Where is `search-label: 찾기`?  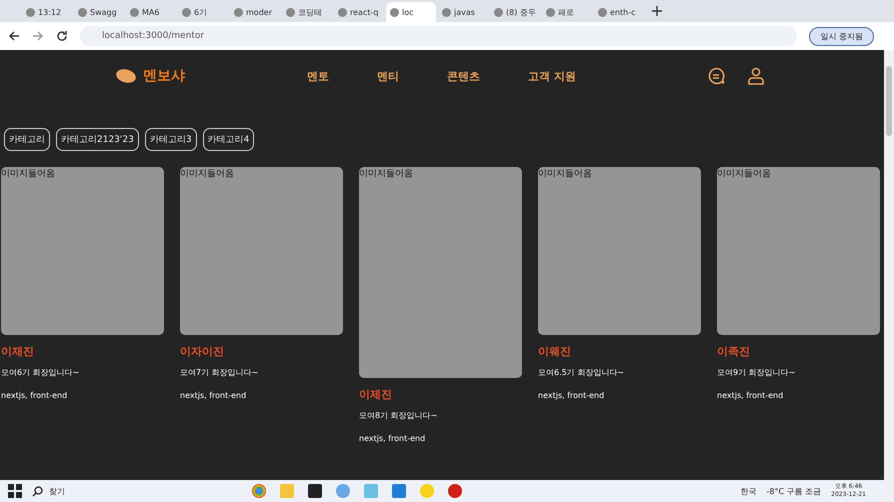 search-label: 찾기 is located at coordinates (57, 491).